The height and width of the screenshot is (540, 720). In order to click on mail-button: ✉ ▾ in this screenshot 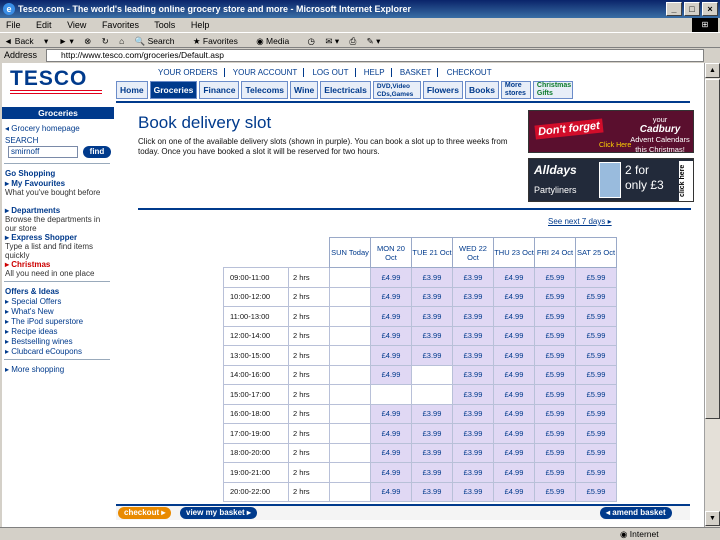, I will do `click(332, 41)`.